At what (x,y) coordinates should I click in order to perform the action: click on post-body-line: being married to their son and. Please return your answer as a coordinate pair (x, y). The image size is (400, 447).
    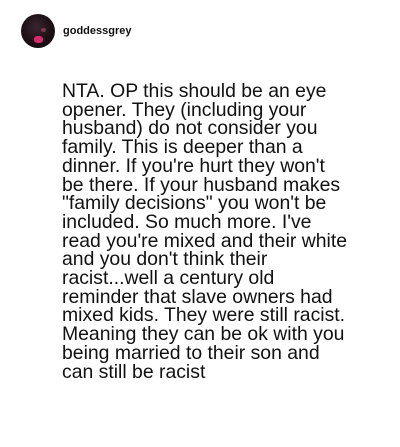
    Looking at the image, I should click on (191, 352).